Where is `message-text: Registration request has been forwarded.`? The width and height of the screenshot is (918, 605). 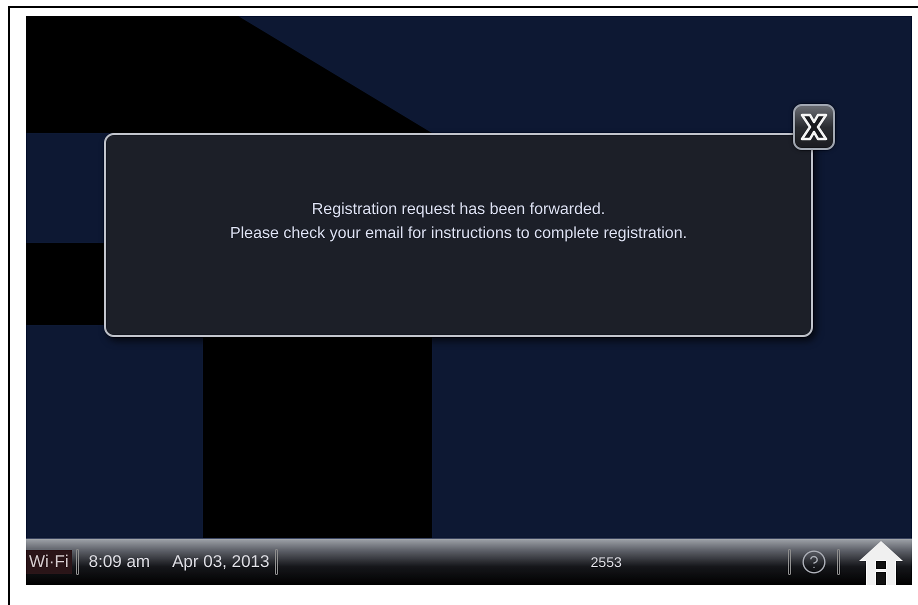
message-text: Registration request has been forwarded. is located at coordinates (459, 210).